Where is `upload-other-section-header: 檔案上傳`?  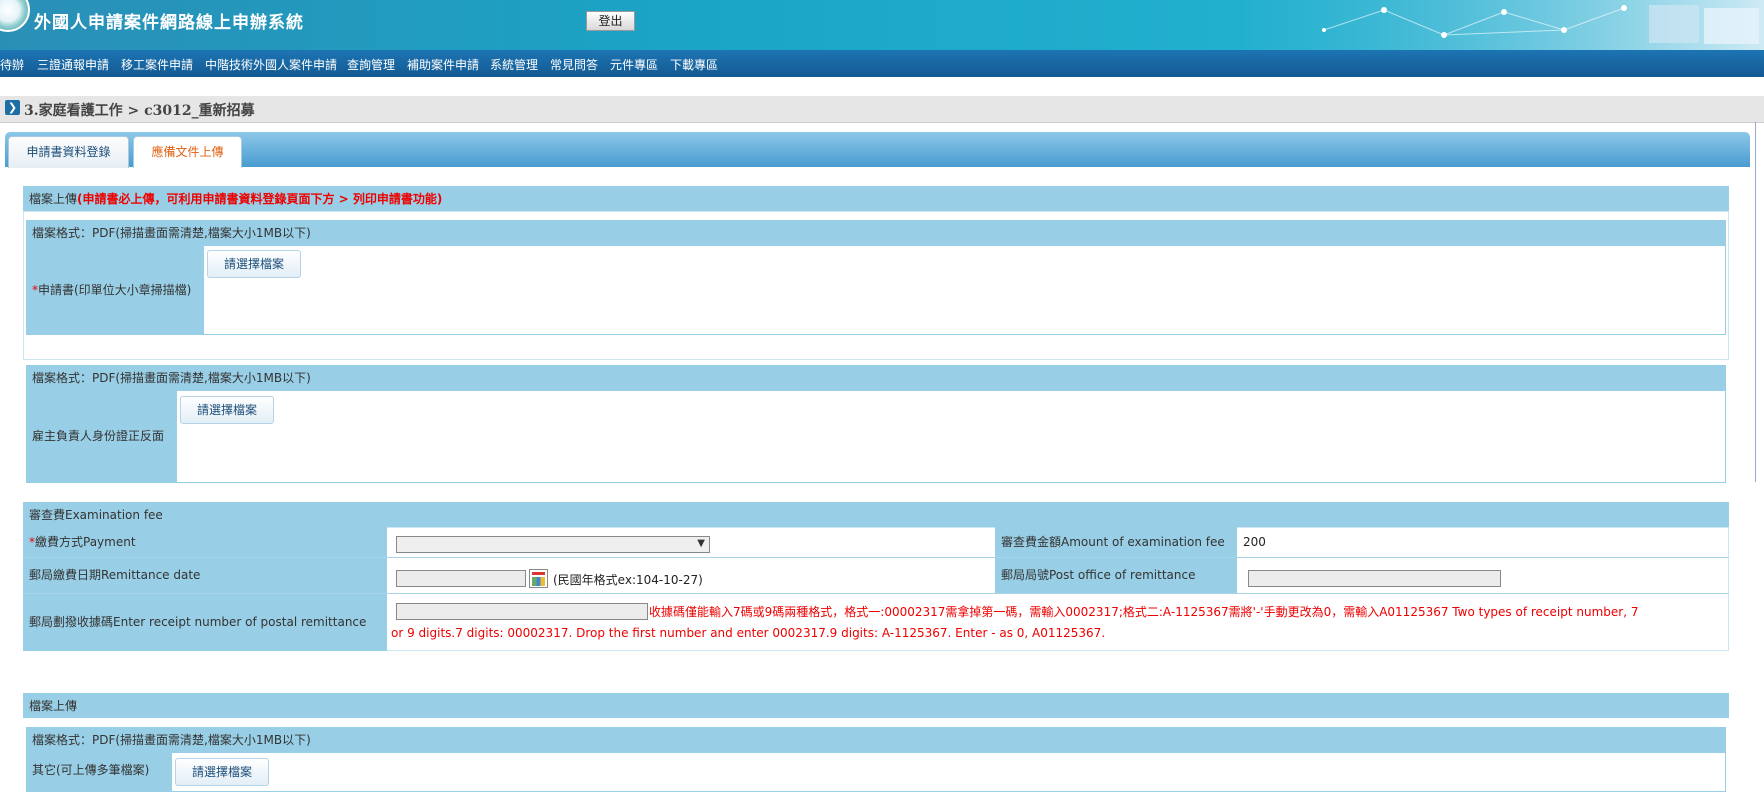
upload-other-section-header: 檔案上傳 is located at coordinates (876, 705).